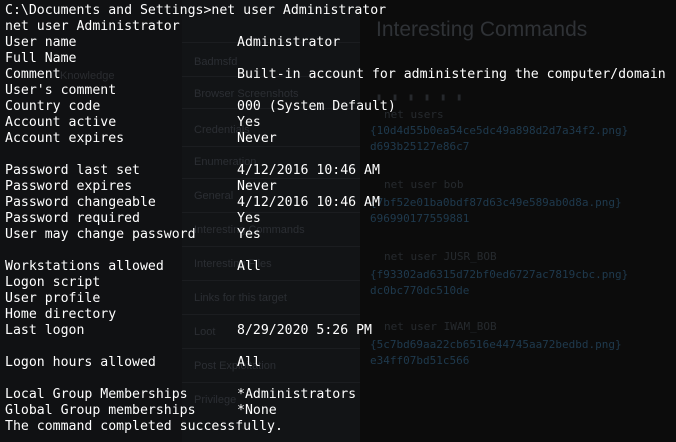 The image size is (676, 442). Describe the element at coordinates (100, 410) in the screenshot. I see `field-key: Global Group memberships` at that location.